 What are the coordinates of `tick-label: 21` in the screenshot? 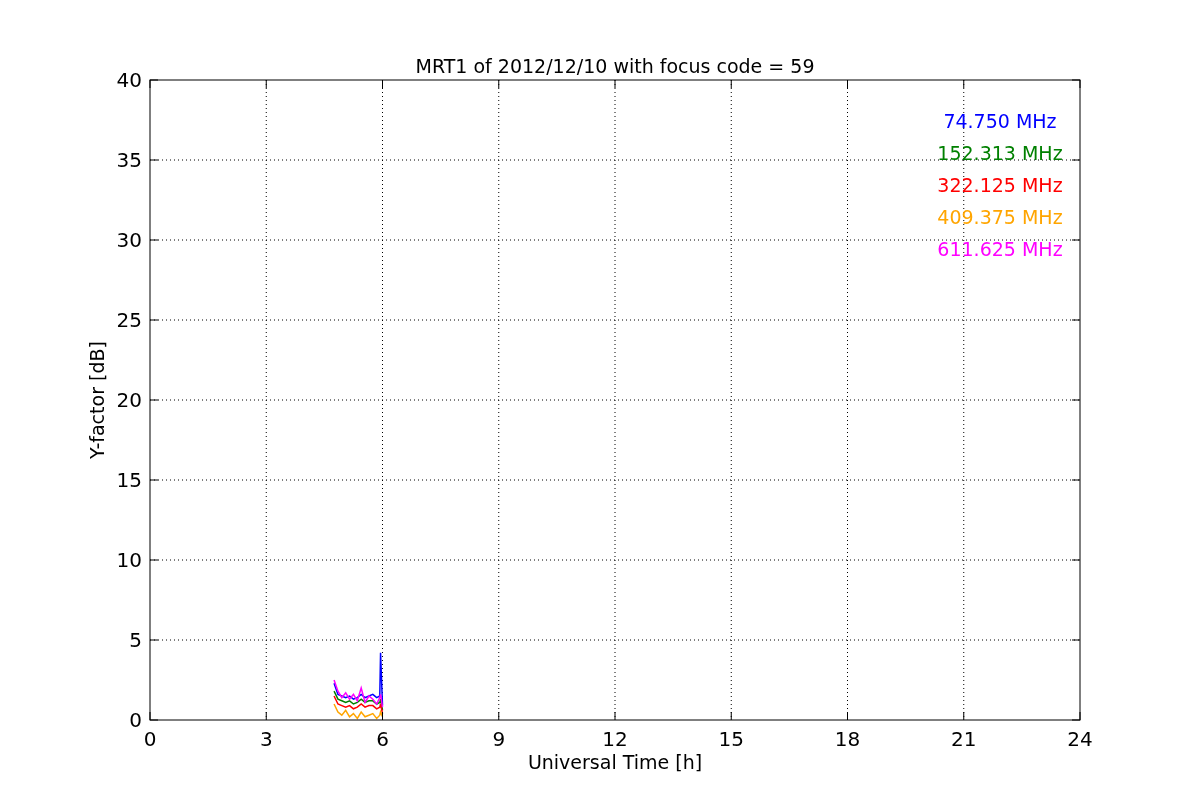 It's located at (964, 739).